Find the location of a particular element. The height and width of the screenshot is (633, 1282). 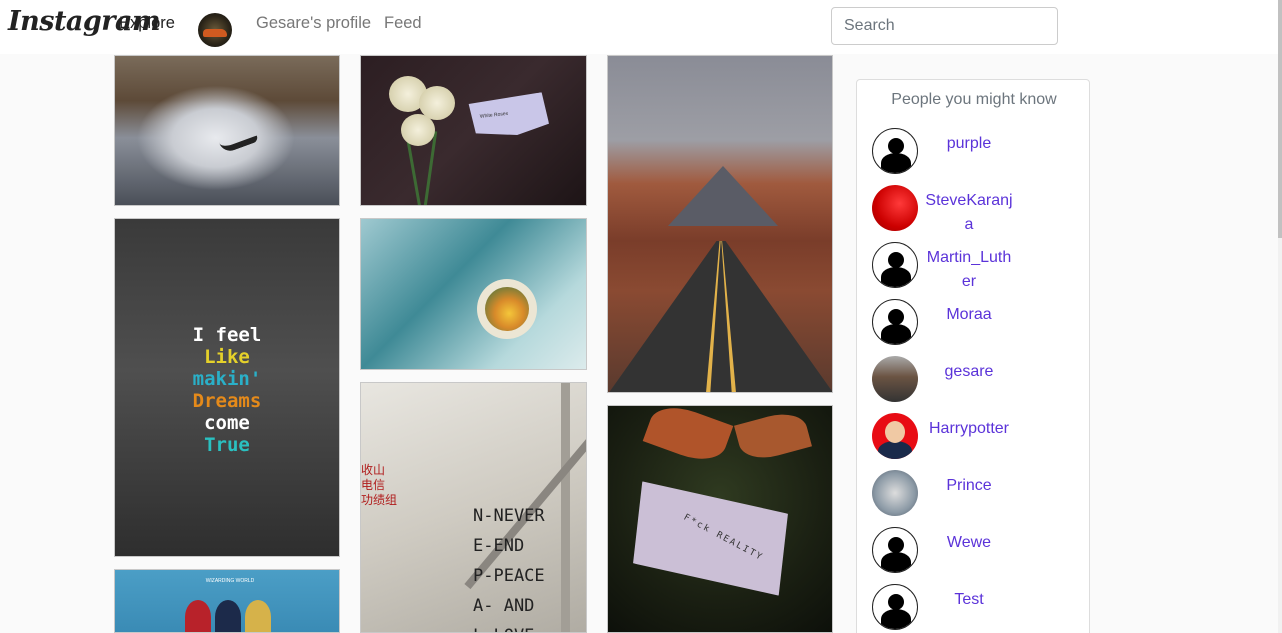

post-image-dreams: I feel Like makin' Dreams come True is located at coordinates (227, 387).